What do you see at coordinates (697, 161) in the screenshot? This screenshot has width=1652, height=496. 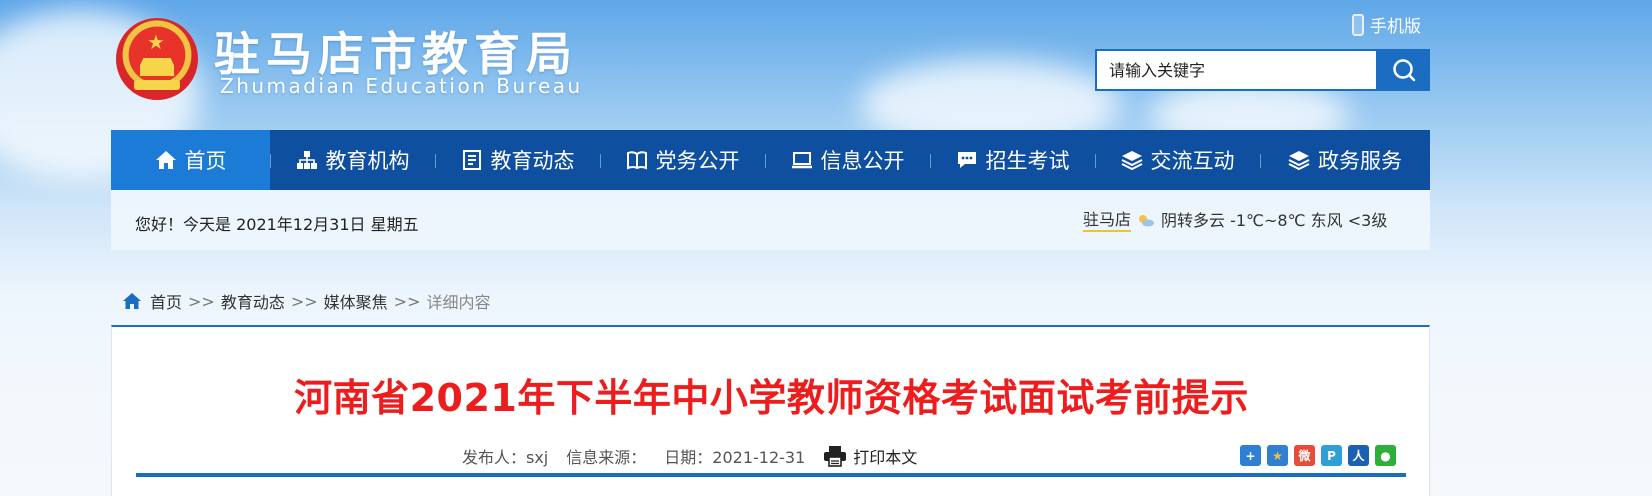 I see `nav-label: 党务公开` at bounding box center [697, 161].